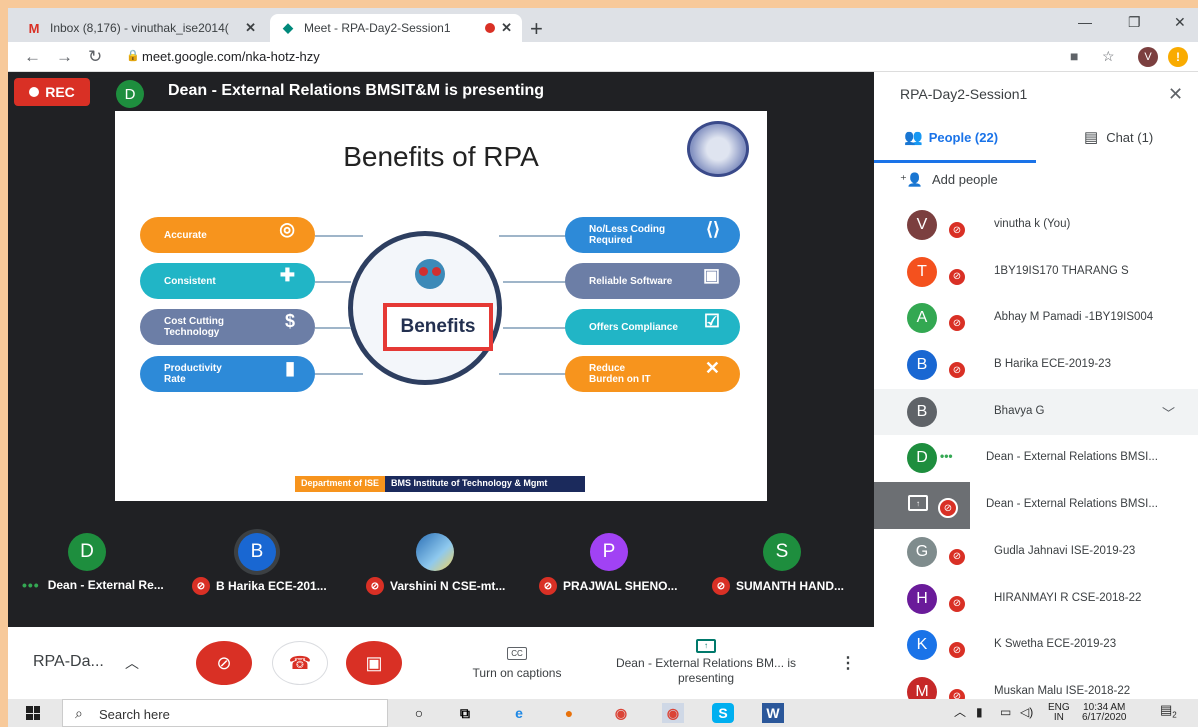 This screenshot has width=1198, height=727. I want to click on participant-name: Muskan Malu ISE-2018-22, so click(1062, 690).